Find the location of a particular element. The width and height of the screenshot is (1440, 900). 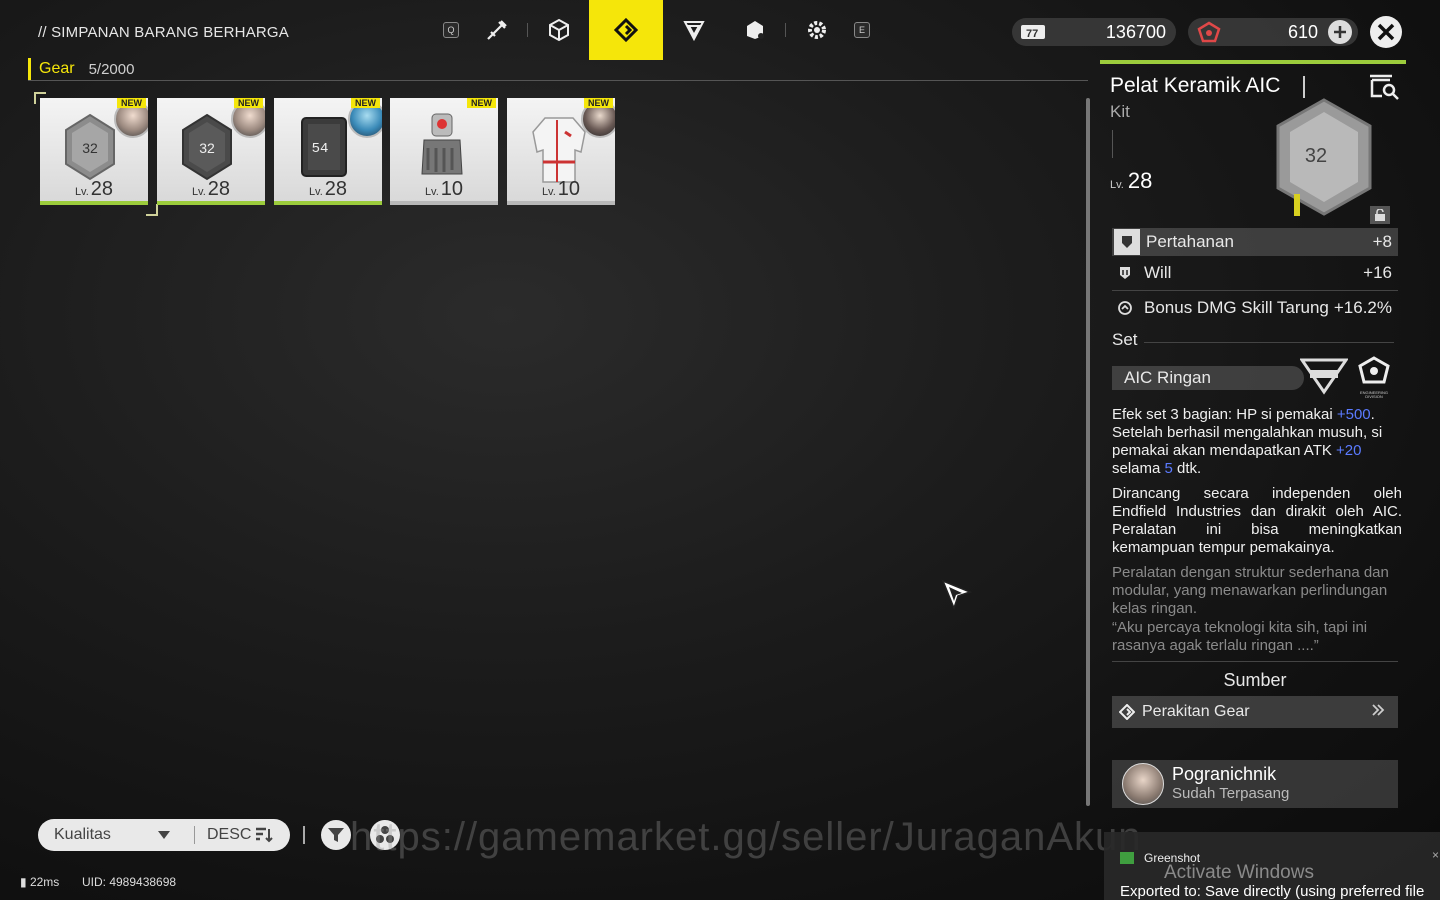

sort-order-button: DESC is located at coordinates (240, 835).